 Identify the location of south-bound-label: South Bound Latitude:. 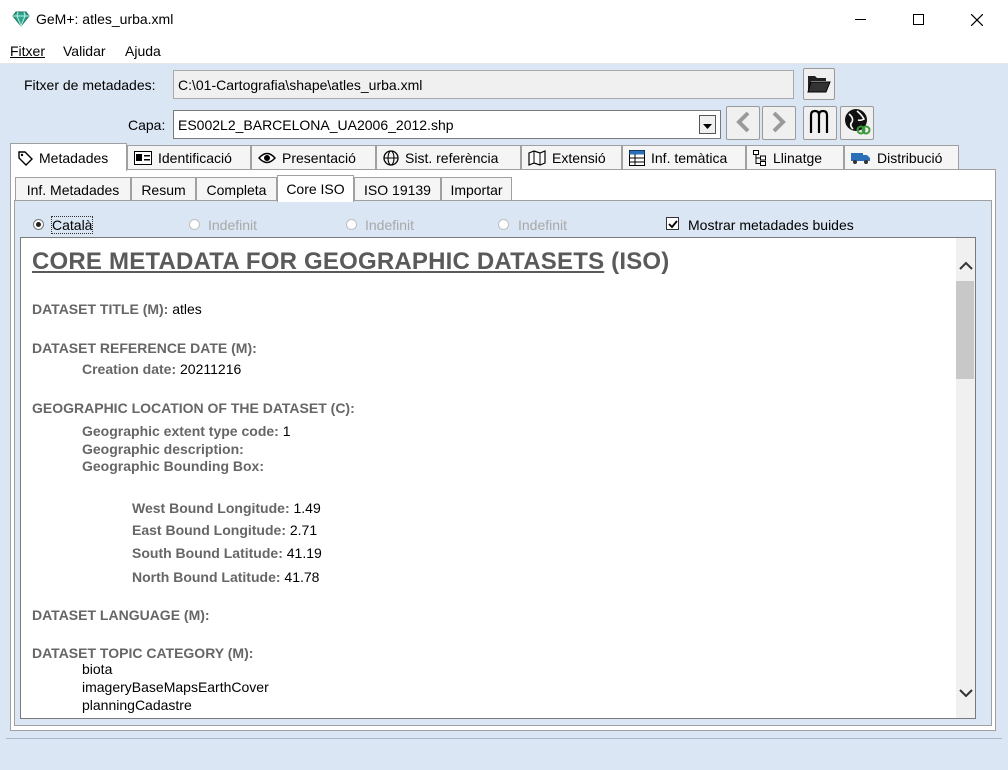
(207, 553).